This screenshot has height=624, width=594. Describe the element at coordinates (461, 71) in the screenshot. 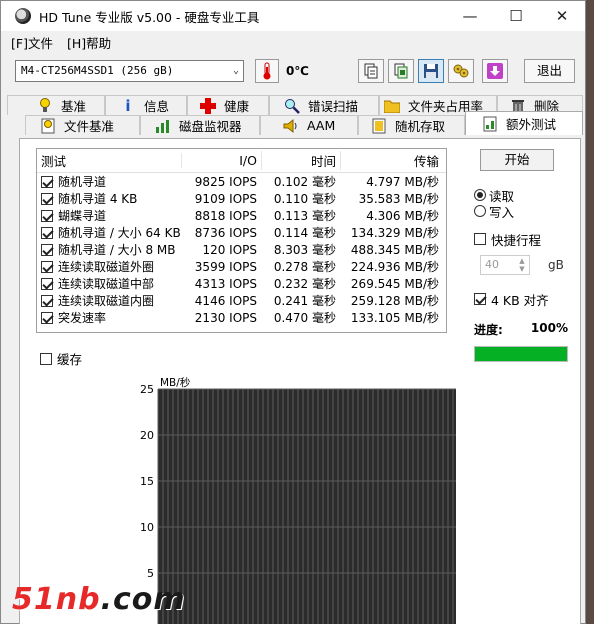

I see `settings-button` at that location.